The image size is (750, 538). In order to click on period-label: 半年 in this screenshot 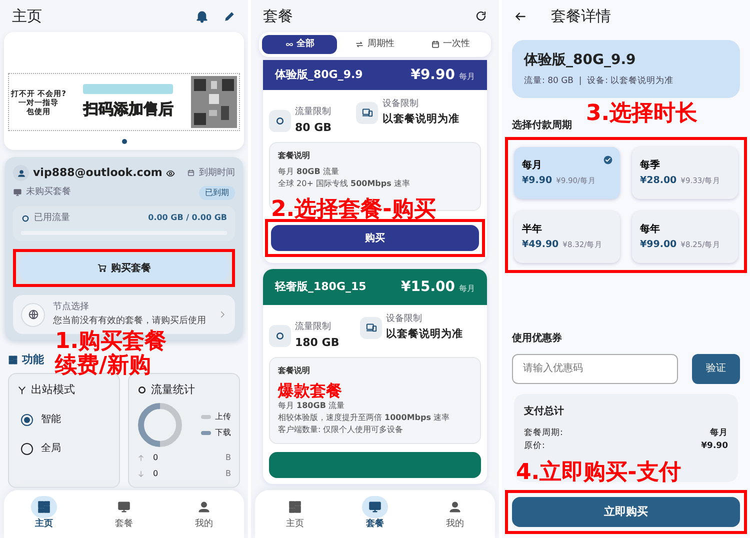, I will do `click(532, 230)`.